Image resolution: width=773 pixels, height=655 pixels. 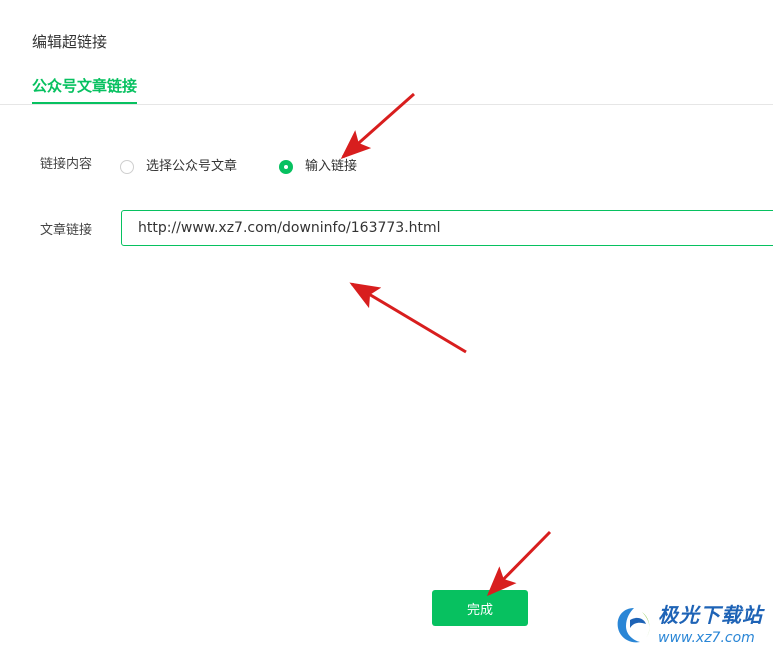 I want to click on tab-official-account-article-link: 公众号文章链接, so click(x=85, y=90).